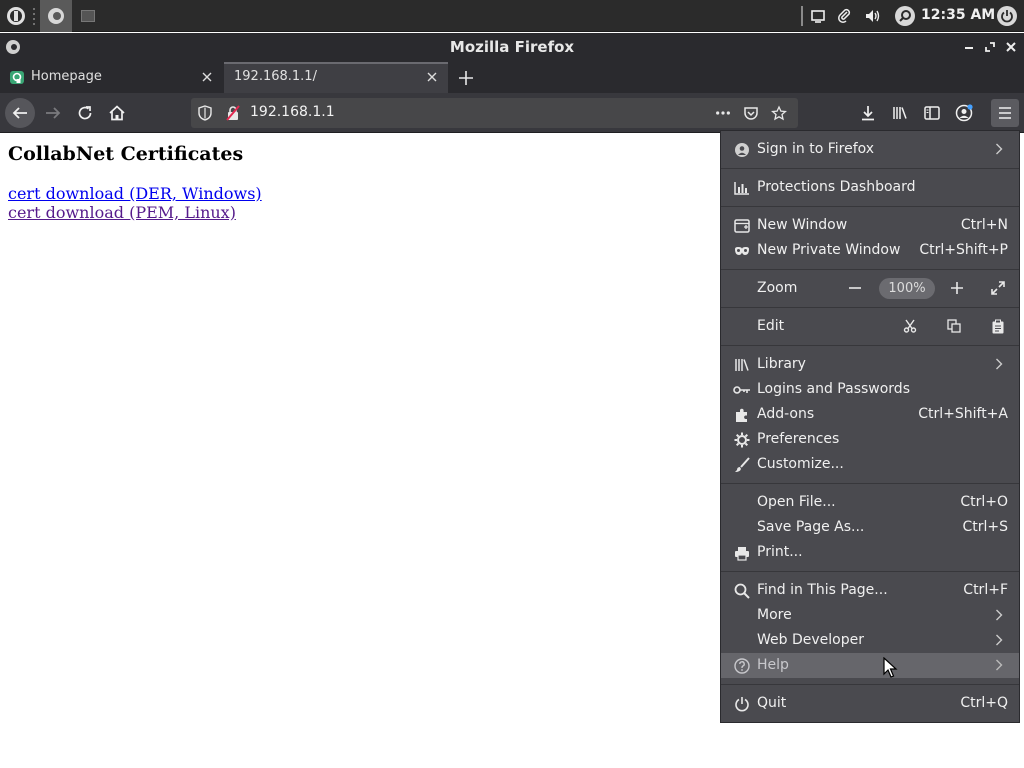 The height and width of the screenshot is (768, 1024). I want to click on tab-homepage: Homepage, so click(111, 77).